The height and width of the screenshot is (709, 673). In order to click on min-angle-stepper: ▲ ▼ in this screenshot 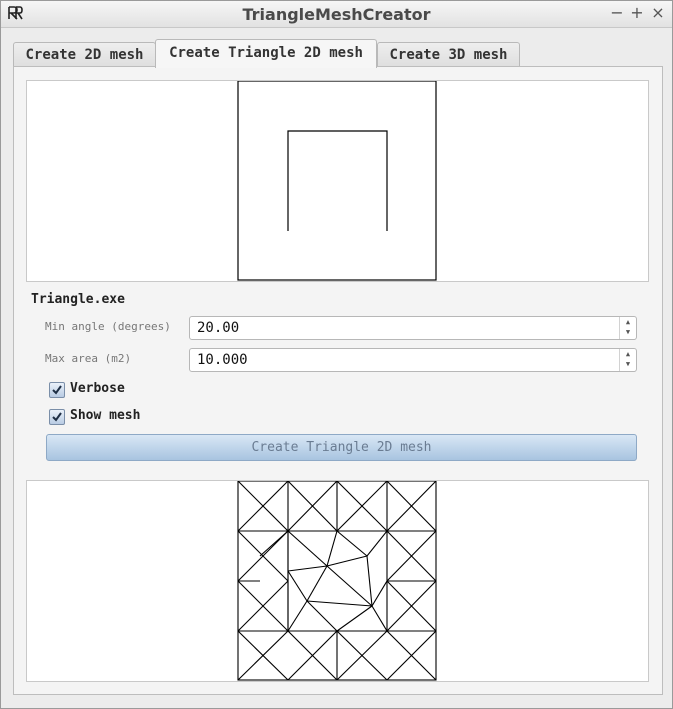, I will do `click(627, 328)`.